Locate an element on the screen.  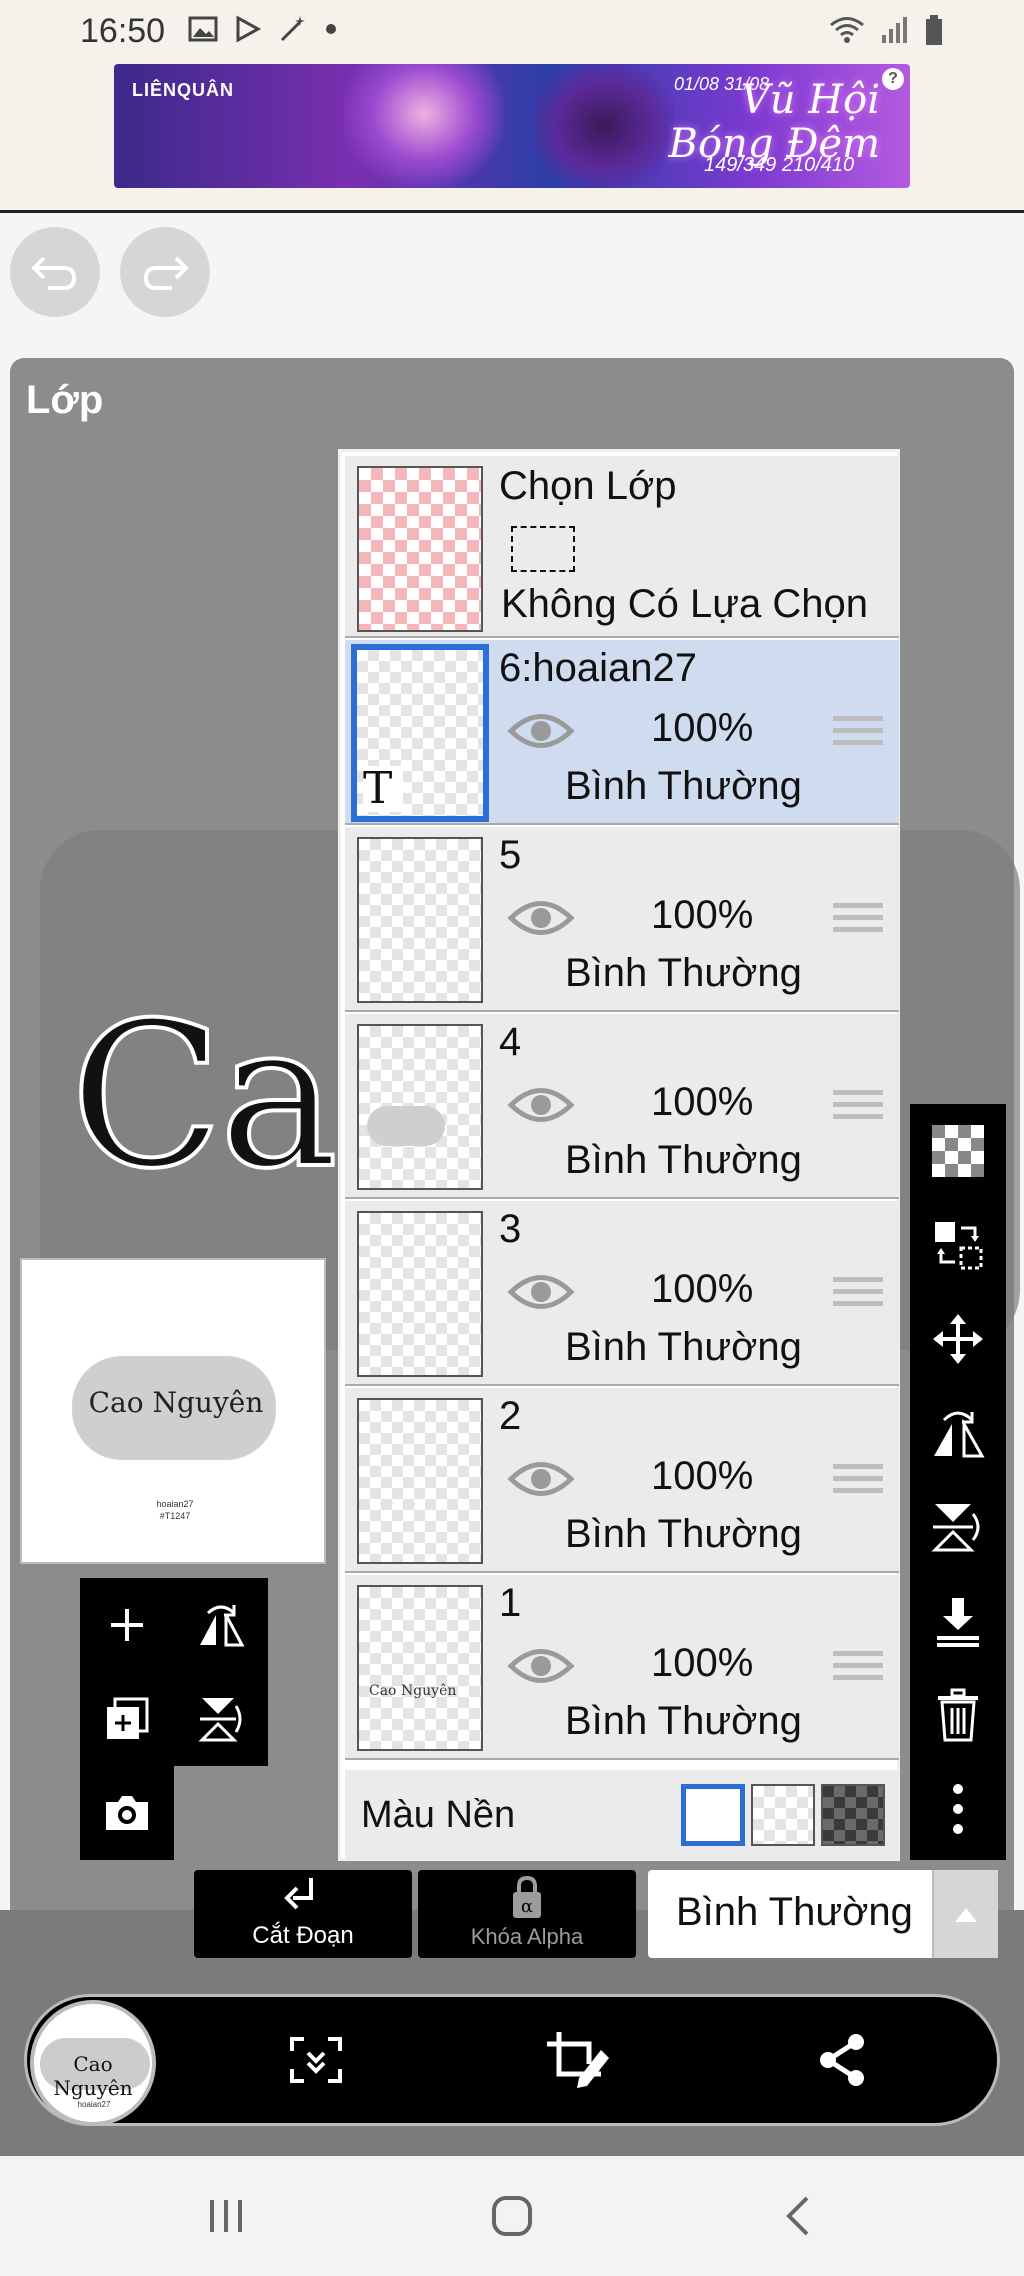
layer-name: 1 is located at coordinates (510, 1603).